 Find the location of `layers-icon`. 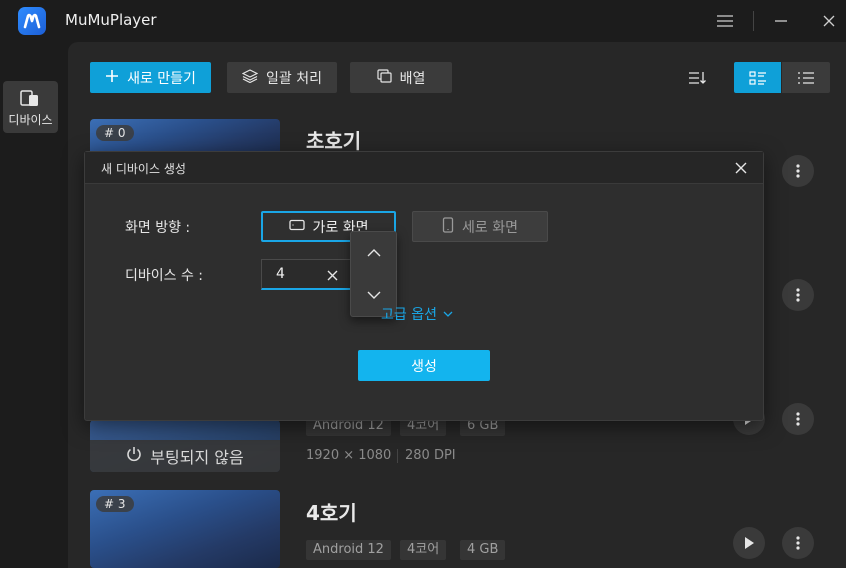

layers-icon is located at coordinates (250, 77).